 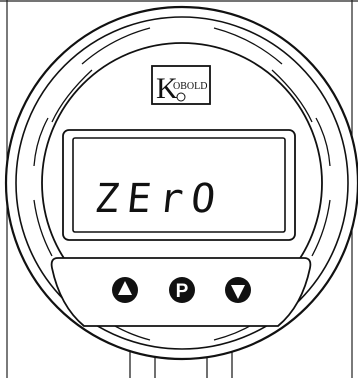 I want to click on brand-logo: K OBOLD, so click(x=181, y=85).